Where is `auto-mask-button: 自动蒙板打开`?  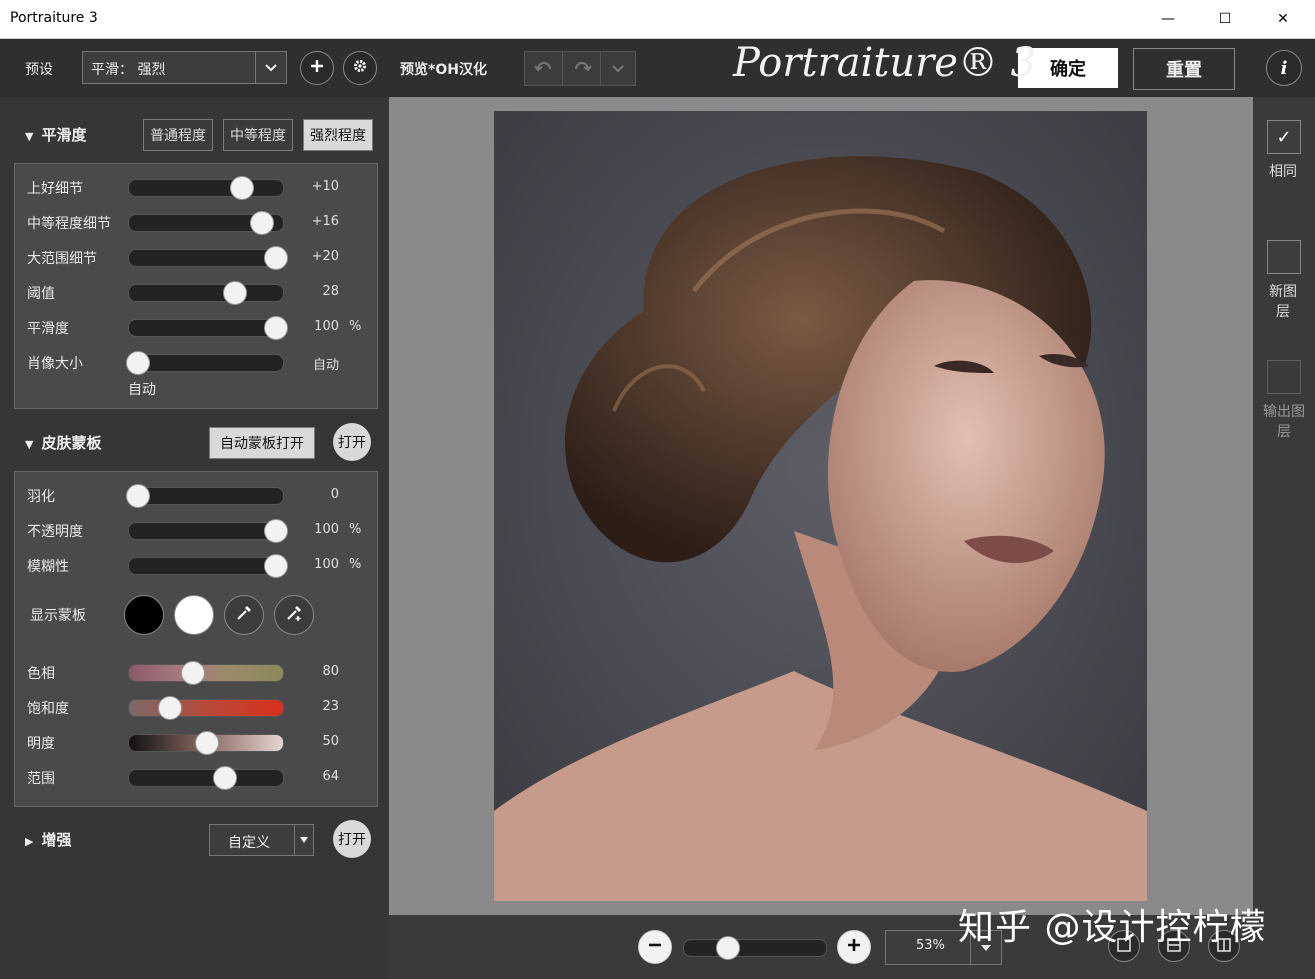 auto-mask-button: 自动蒙板打开 is located at coordinates (262, 443).